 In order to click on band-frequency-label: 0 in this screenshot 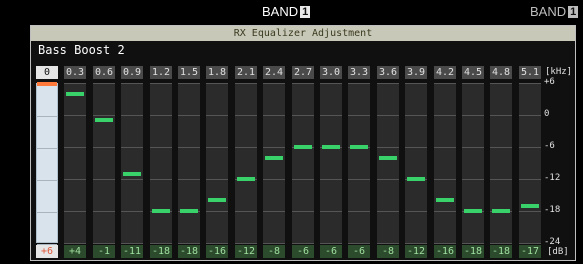, I will do `click(47, 72)`.